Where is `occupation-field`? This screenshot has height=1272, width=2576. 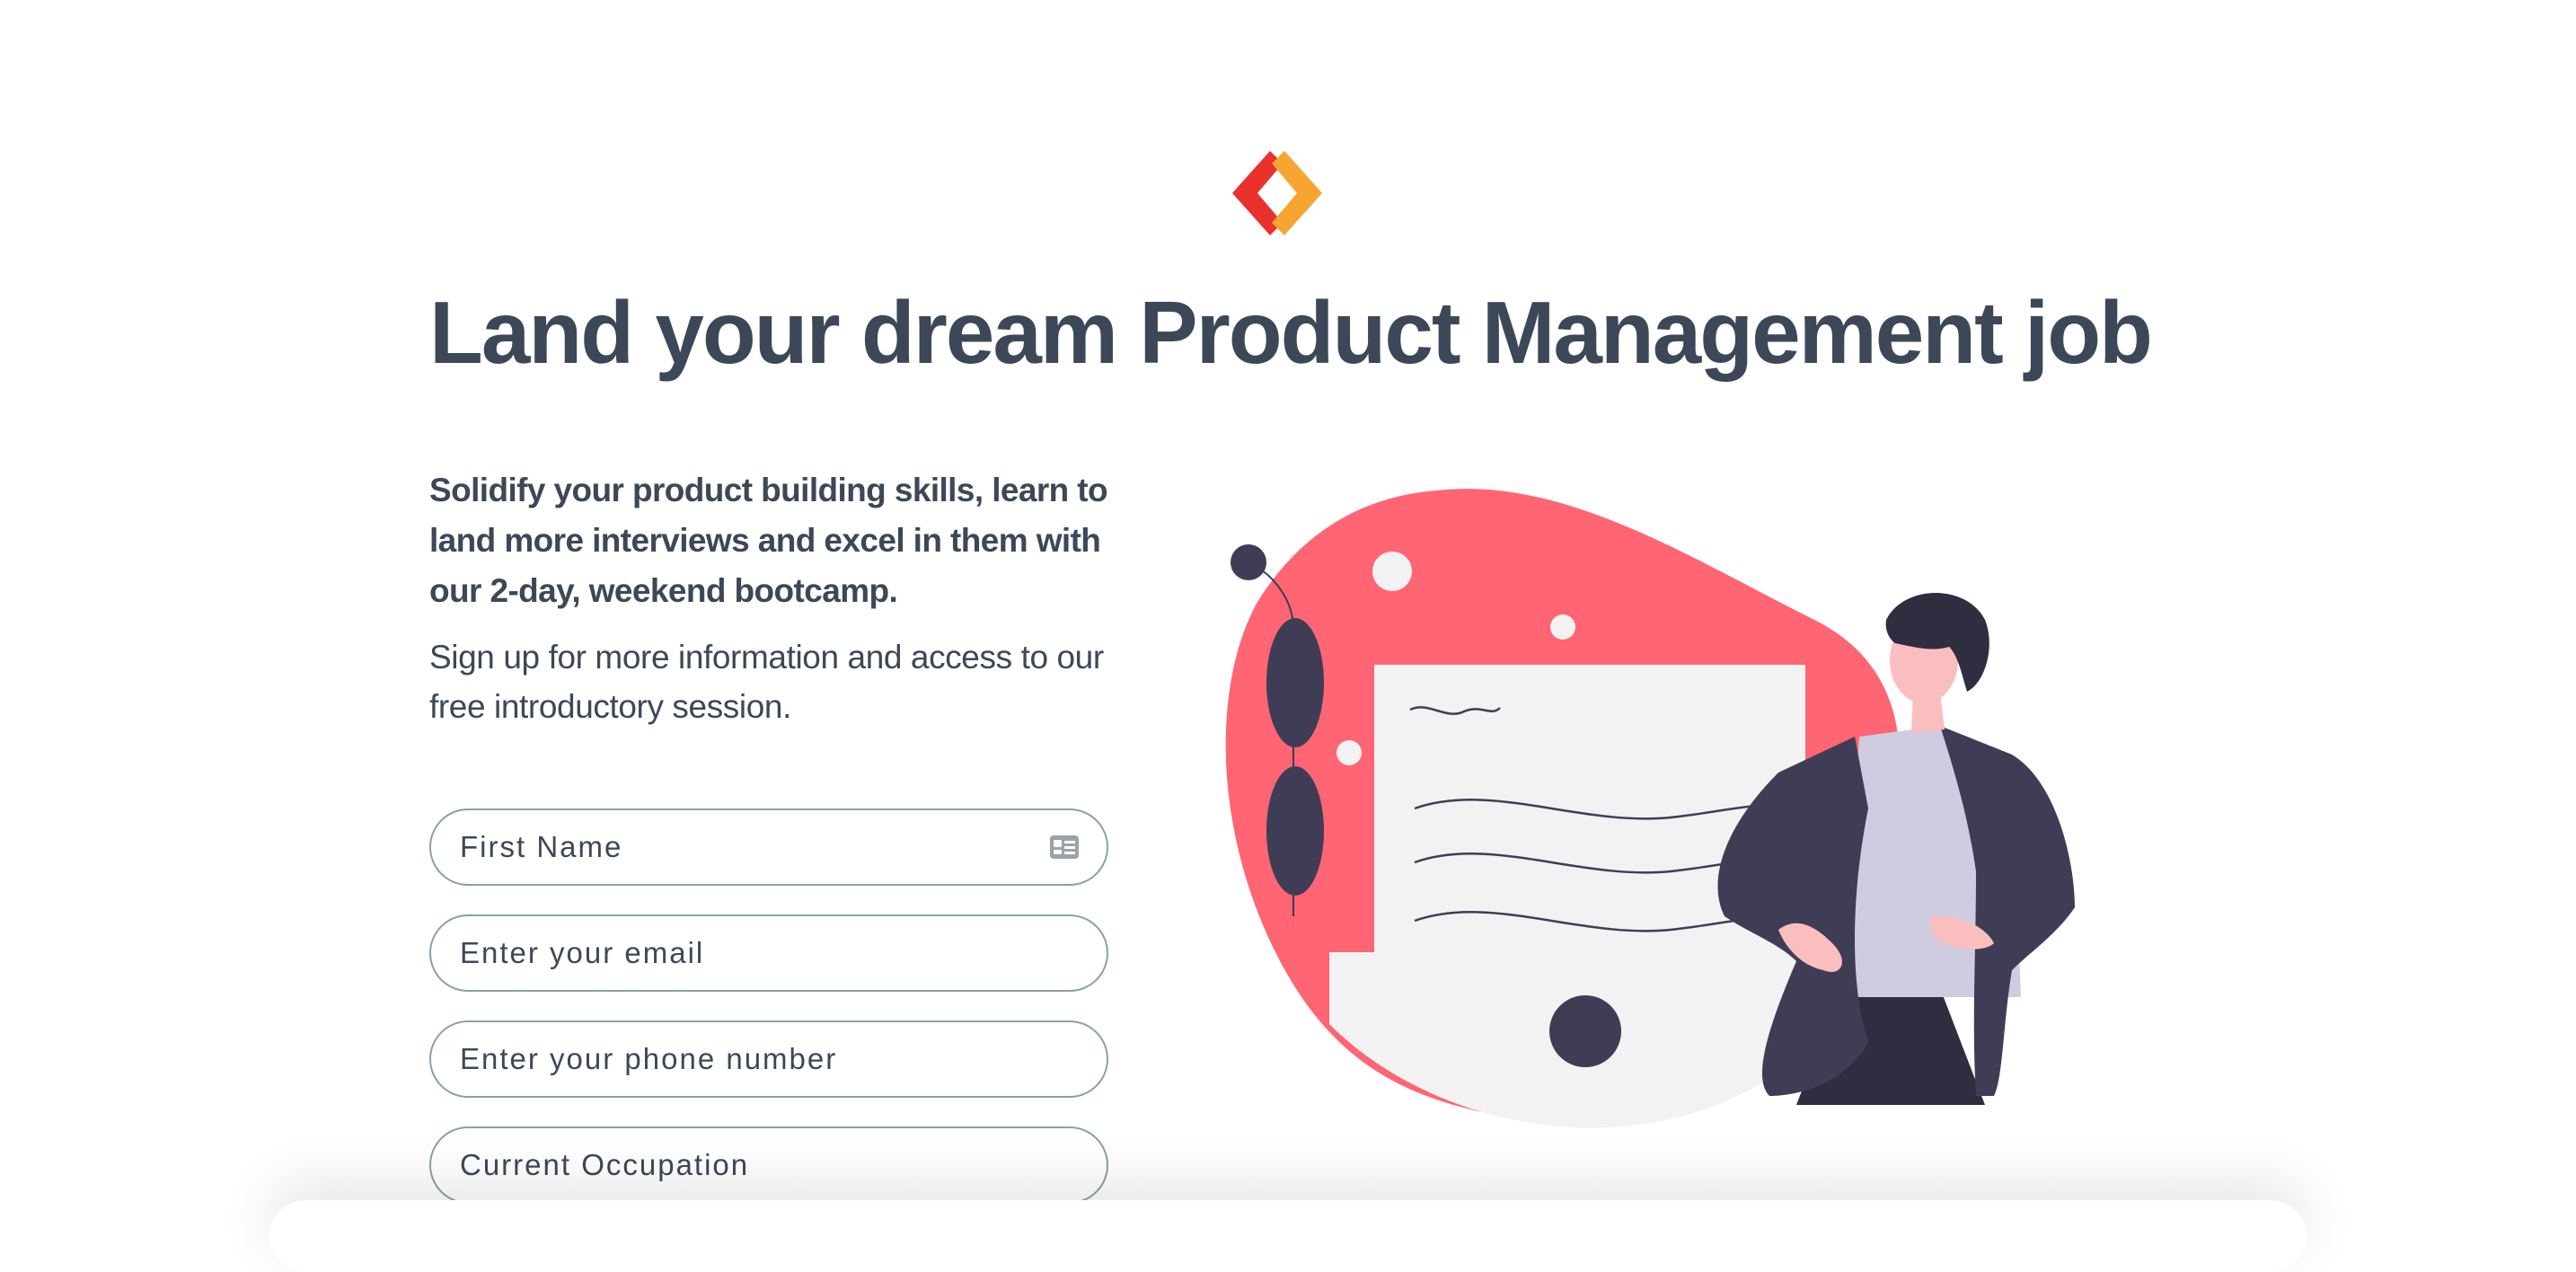
occupation-field is located at coordinates (768, 1165).